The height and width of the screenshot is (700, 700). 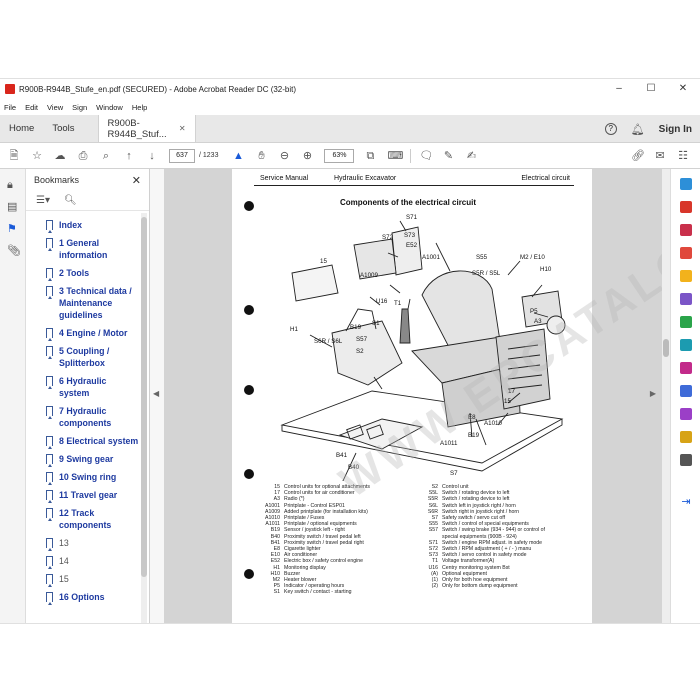 What do you see at coordinates (92, 562) in the screenshot?
I see `bookmark-item: 14` at bounding box center [92, 562].